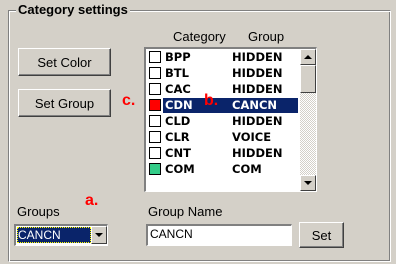  I want to click on scroll-down-button, so click(308, 183).